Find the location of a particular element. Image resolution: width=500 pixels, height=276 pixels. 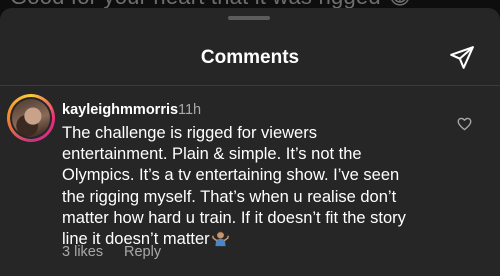

heart-outline-icon is located at coordinates (464, 124).